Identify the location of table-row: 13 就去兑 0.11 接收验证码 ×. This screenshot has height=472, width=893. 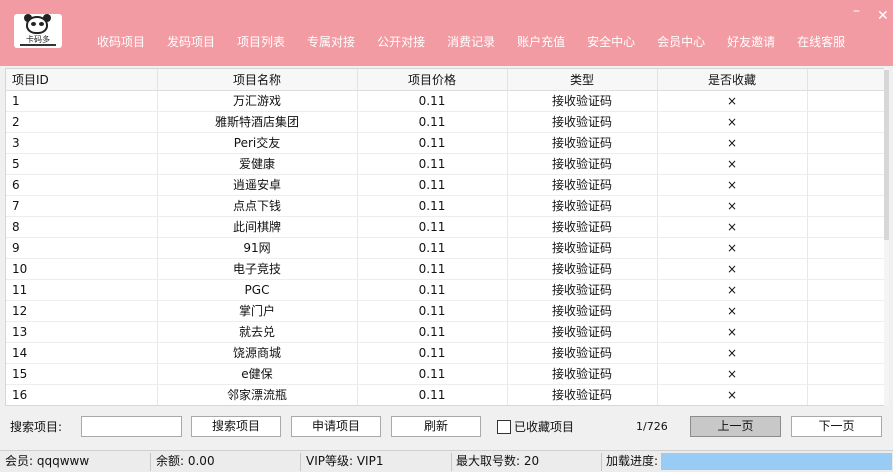
(447, 332).